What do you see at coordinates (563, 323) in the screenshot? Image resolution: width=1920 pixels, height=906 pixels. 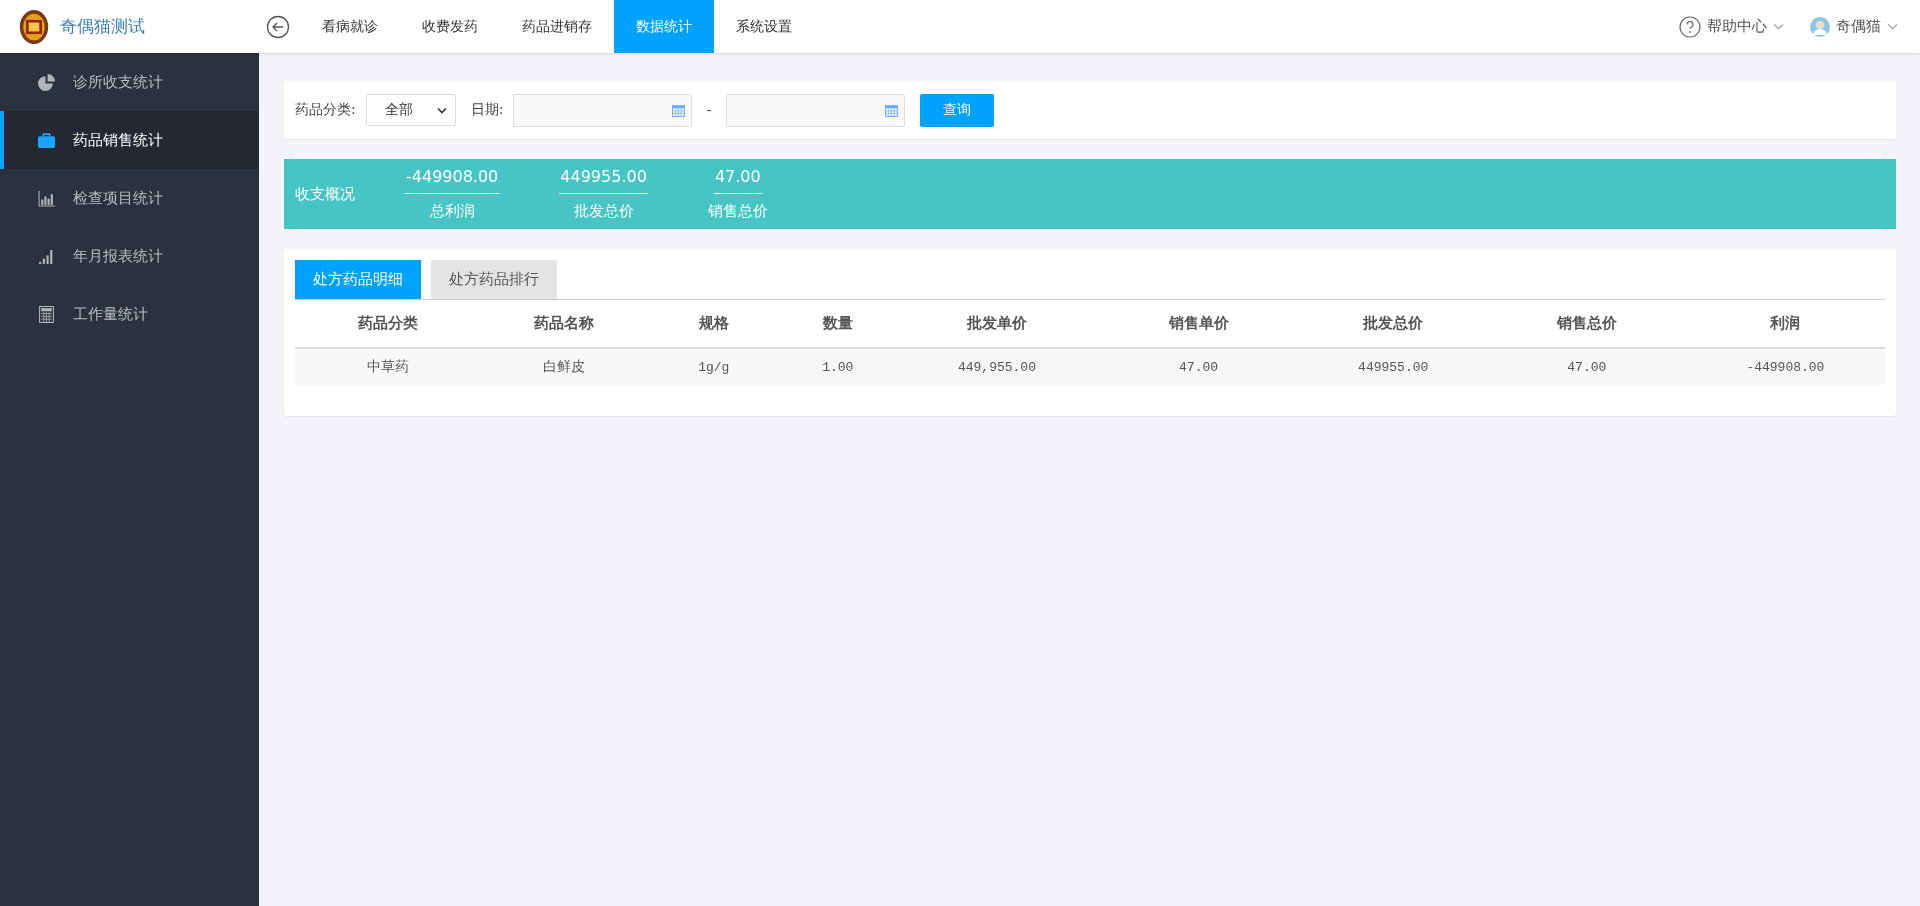 I see `column-header: 药品名称` at bounding box center [563, 323].